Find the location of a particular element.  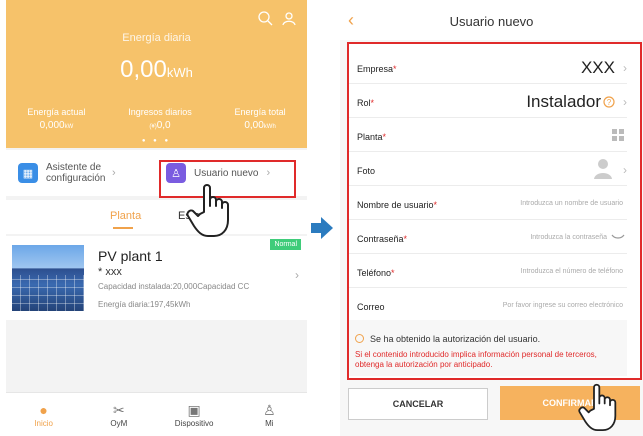

device-icon: ▣ is located at coordinates (194, 410).